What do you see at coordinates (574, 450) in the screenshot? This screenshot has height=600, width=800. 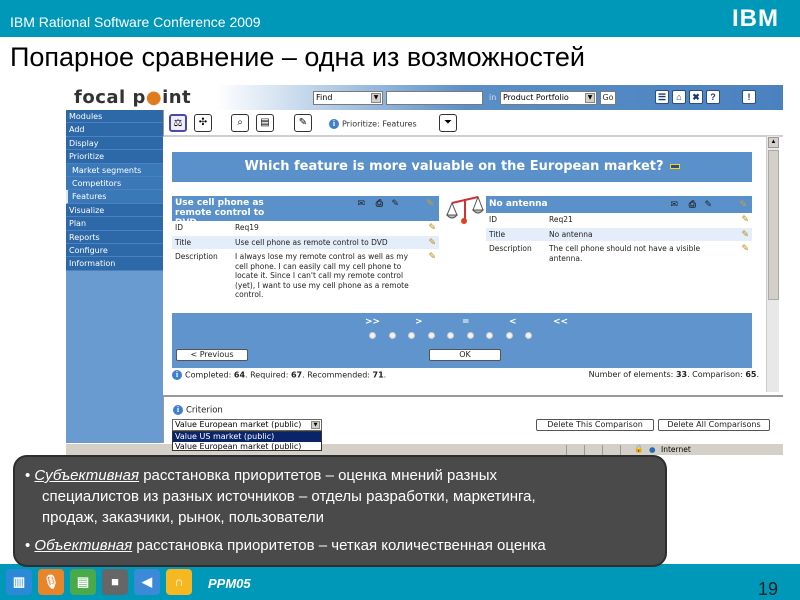 I see `status-cell` at bounding box center [574, 450].